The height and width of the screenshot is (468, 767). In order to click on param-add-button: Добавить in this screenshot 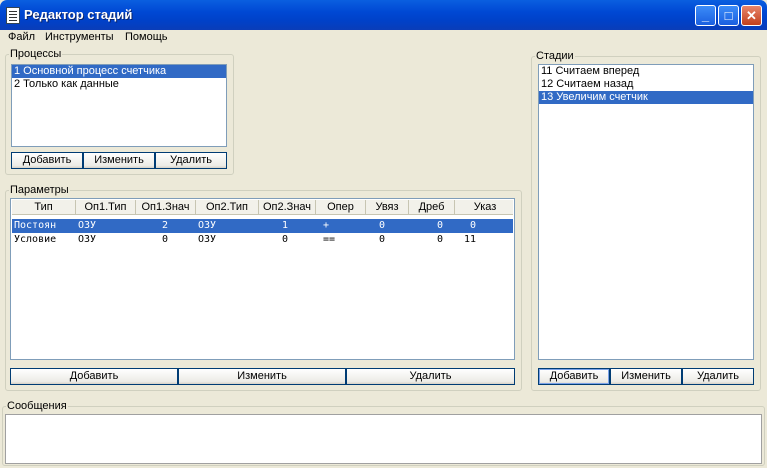, I will do `click(94, 376)`.